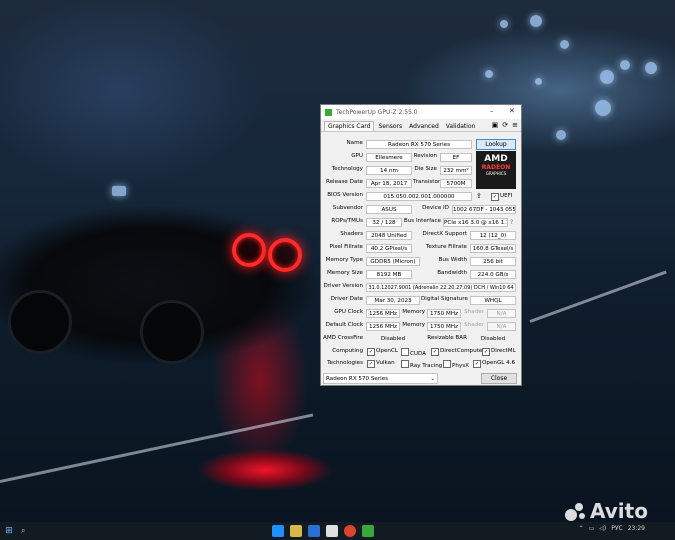 The height and width of the screenshot is (540, 675). I want to click on physx-checkbox: PhysX, so click(456, 364).